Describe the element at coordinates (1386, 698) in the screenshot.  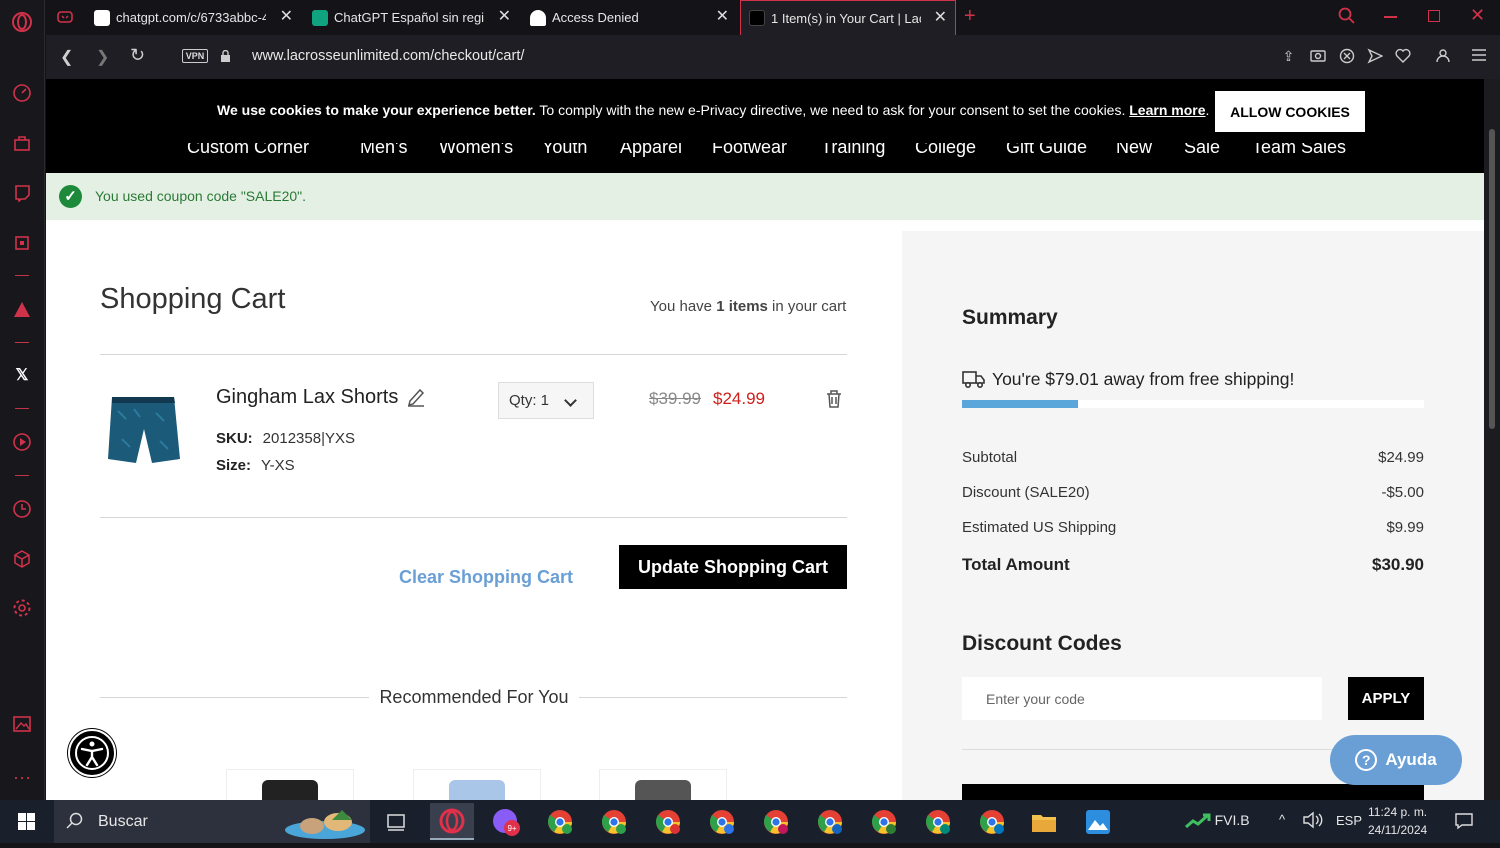
I see `apply-button: APPLY` at that location.